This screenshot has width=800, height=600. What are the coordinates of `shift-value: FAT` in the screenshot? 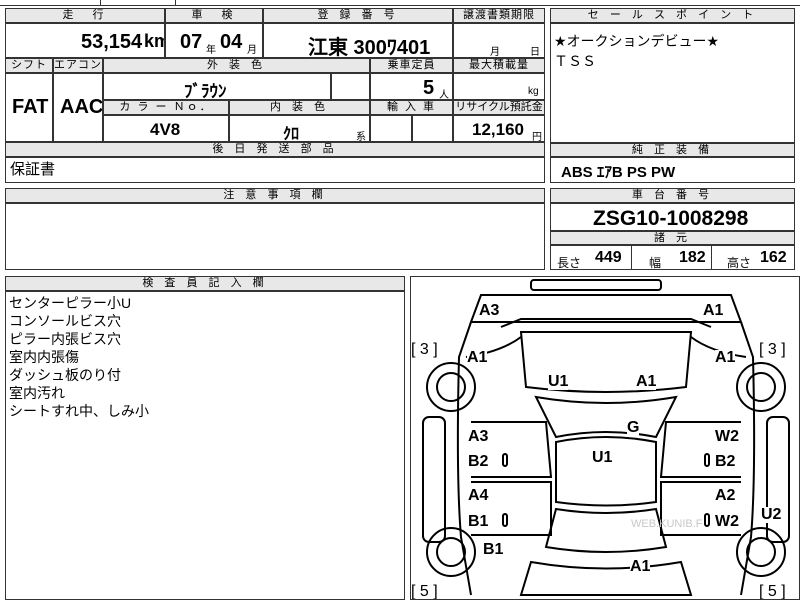 It's located at (30, 107).